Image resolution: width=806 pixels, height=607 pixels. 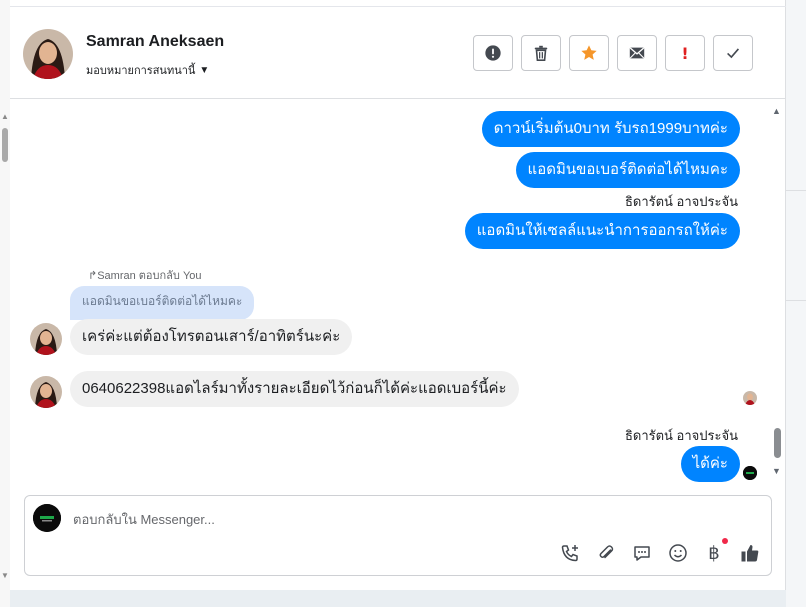 I want to click on thread-scroll-down-icon: ▼, so click(x=776, y=471).